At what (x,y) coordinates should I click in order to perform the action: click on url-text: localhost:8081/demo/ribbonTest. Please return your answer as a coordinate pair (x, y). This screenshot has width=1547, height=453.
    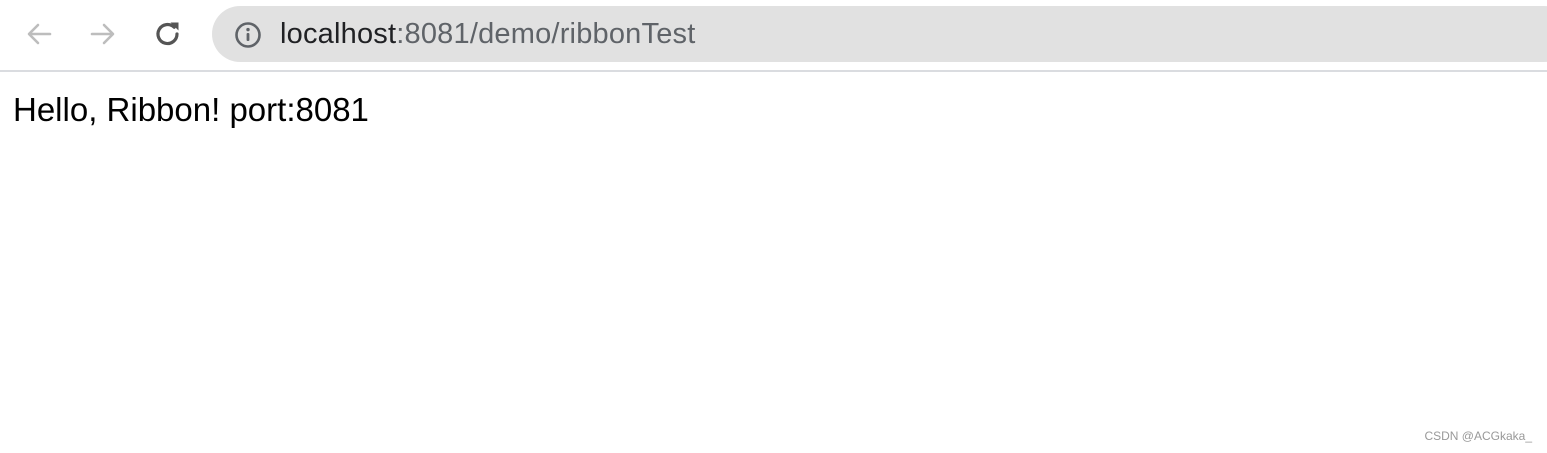
    Looking at the image, I should click on (488, 34).